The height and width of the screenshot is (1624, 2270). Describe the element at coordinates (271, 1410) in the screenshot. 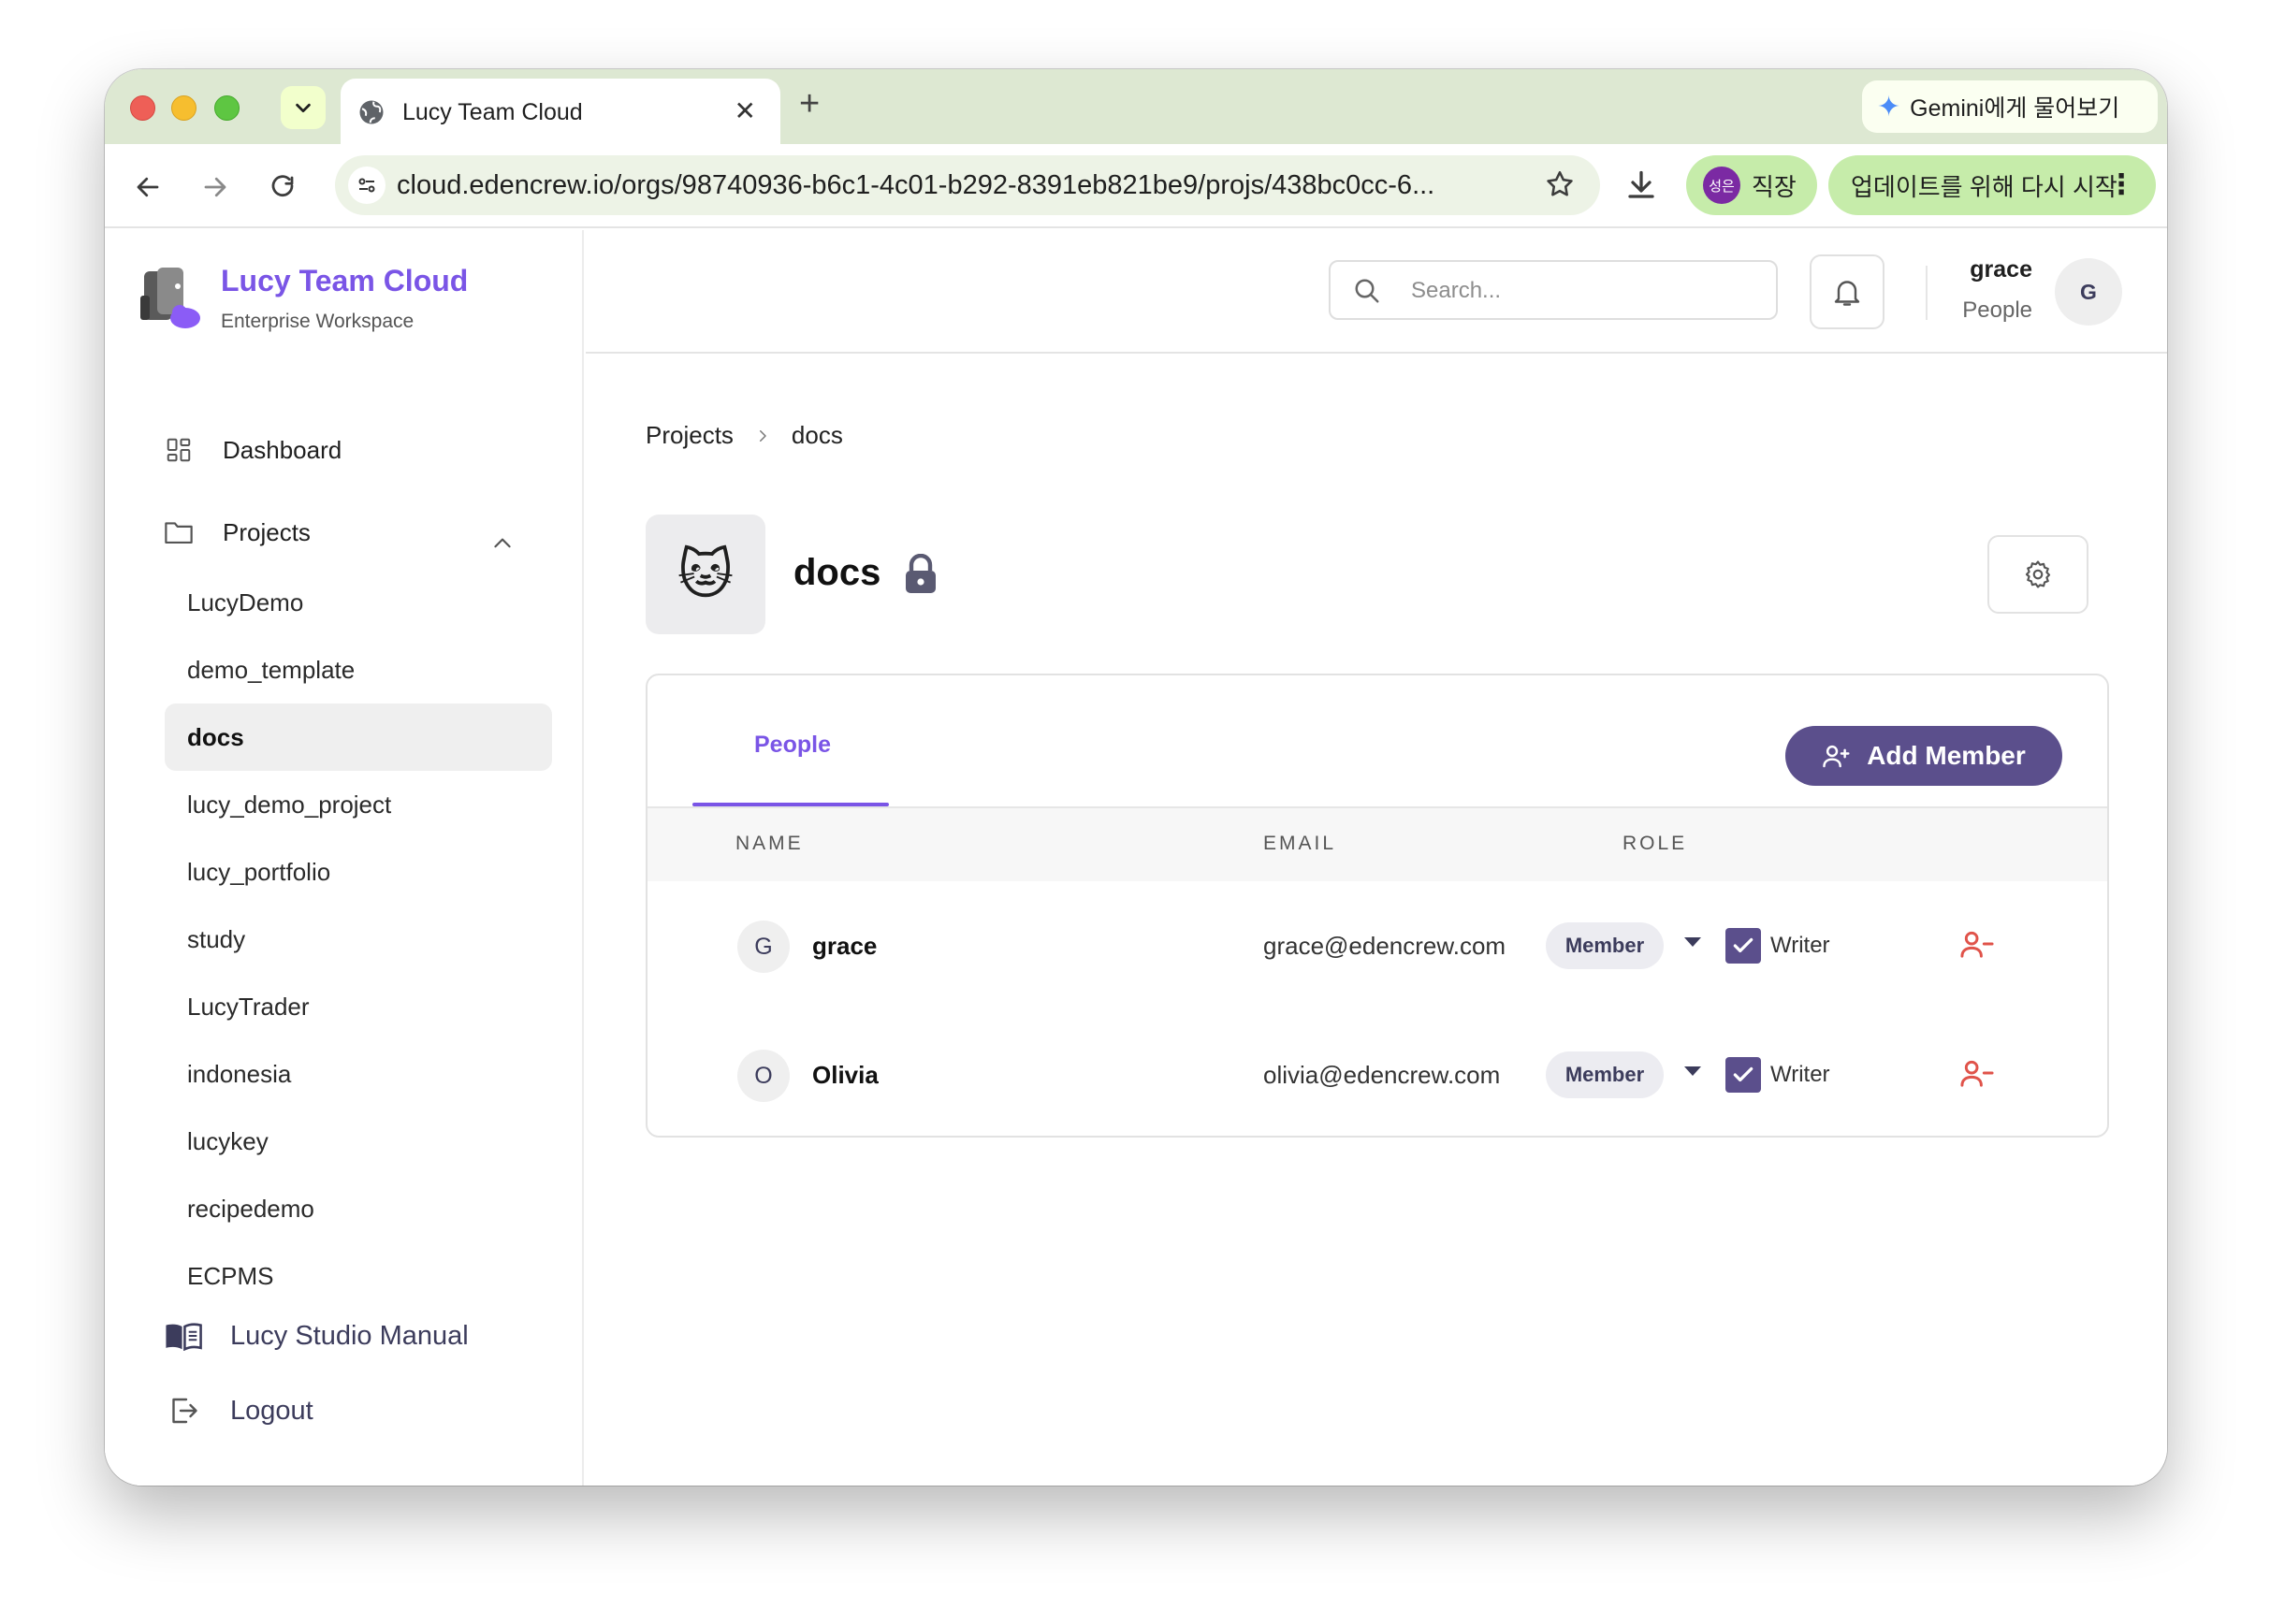

I see `sidebar-item-label: Logout` at that location.